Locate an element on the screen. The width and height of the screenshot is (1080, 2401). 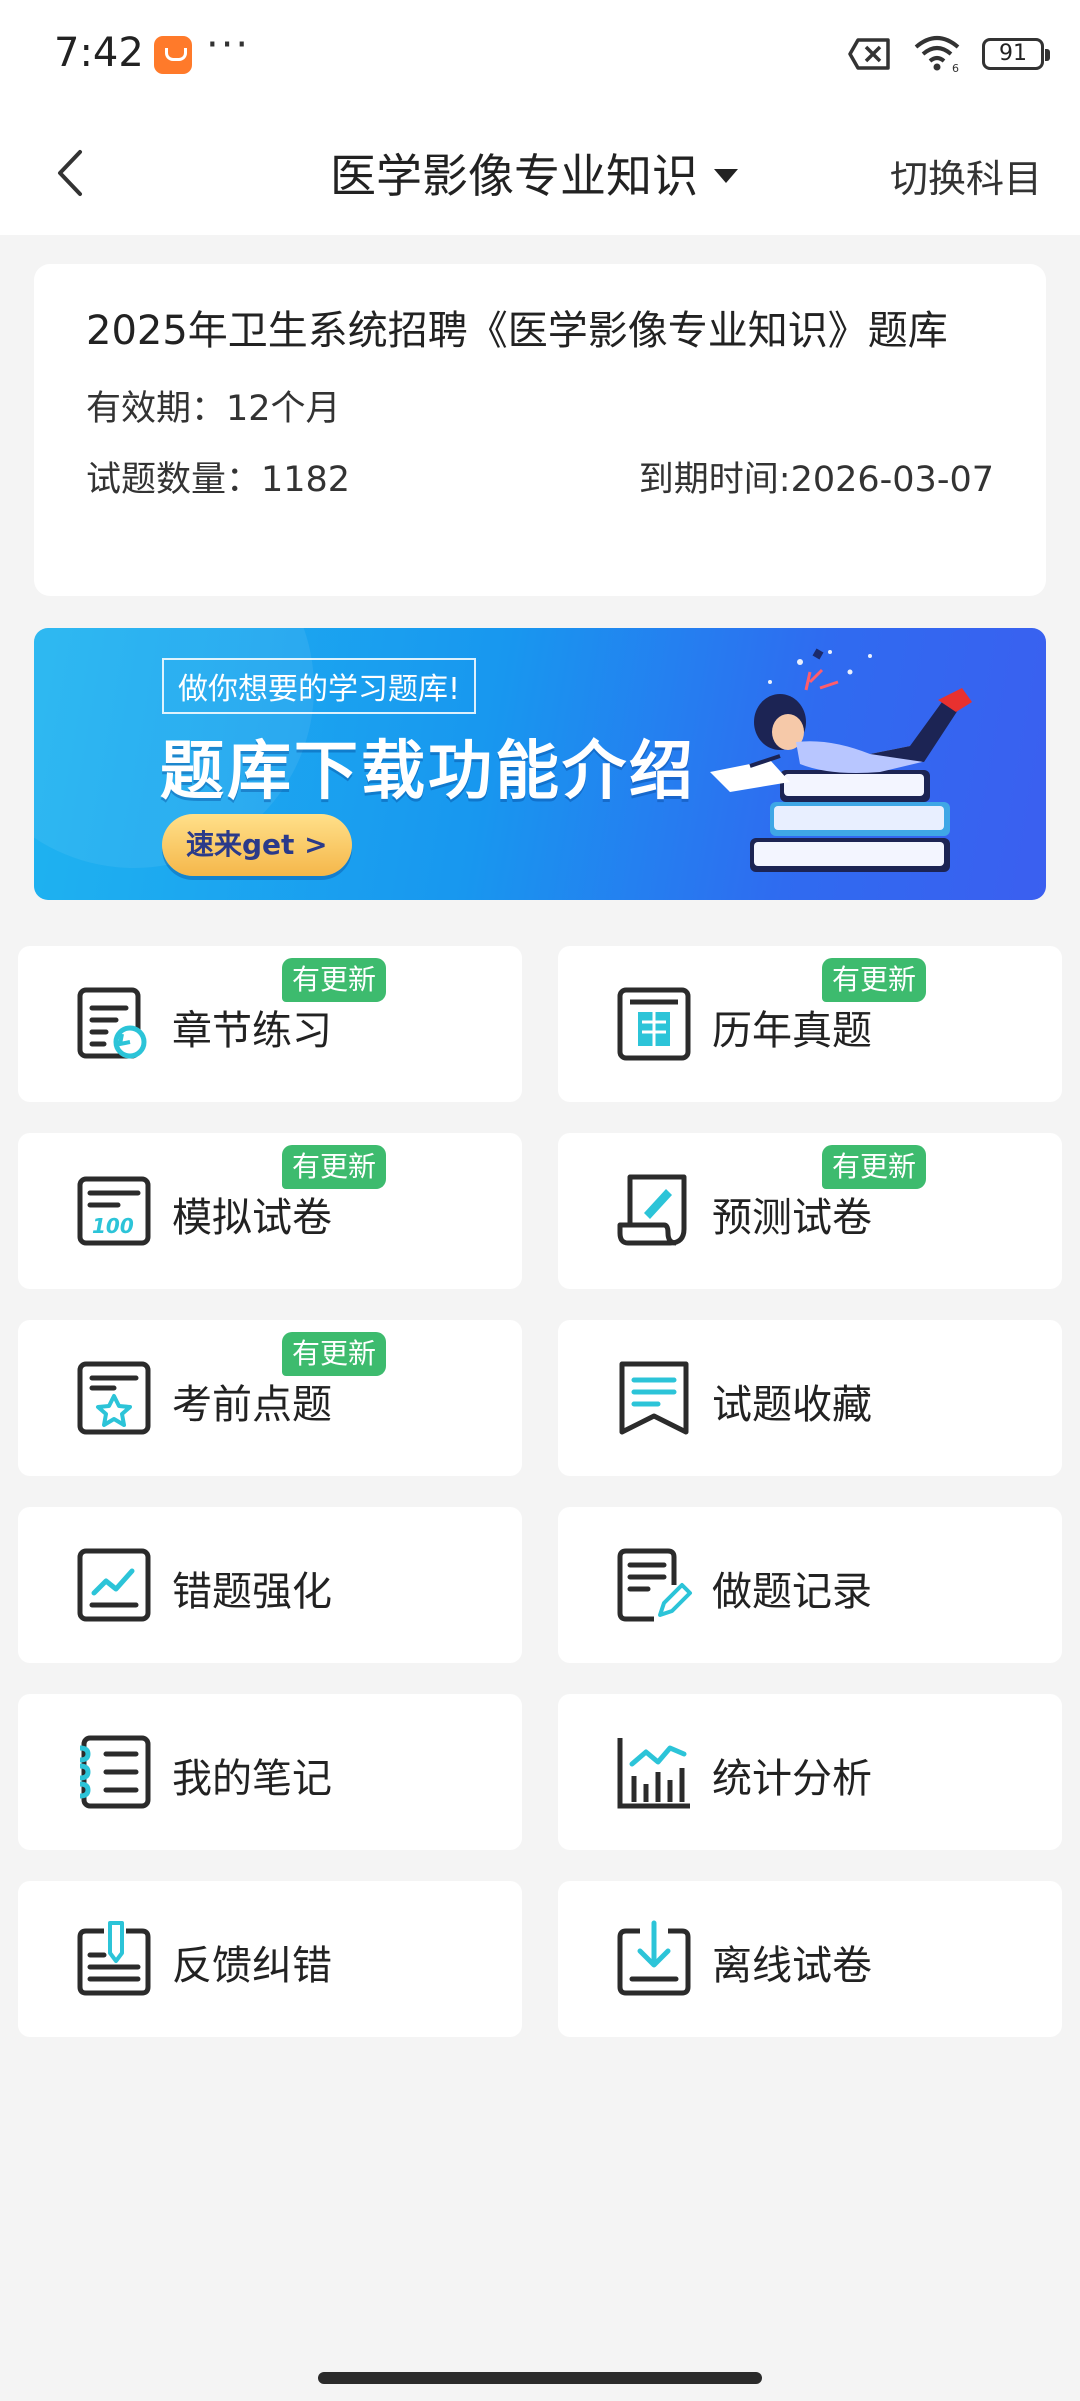
menu-label: 做题记录 is located at coordinates (792, 1592).